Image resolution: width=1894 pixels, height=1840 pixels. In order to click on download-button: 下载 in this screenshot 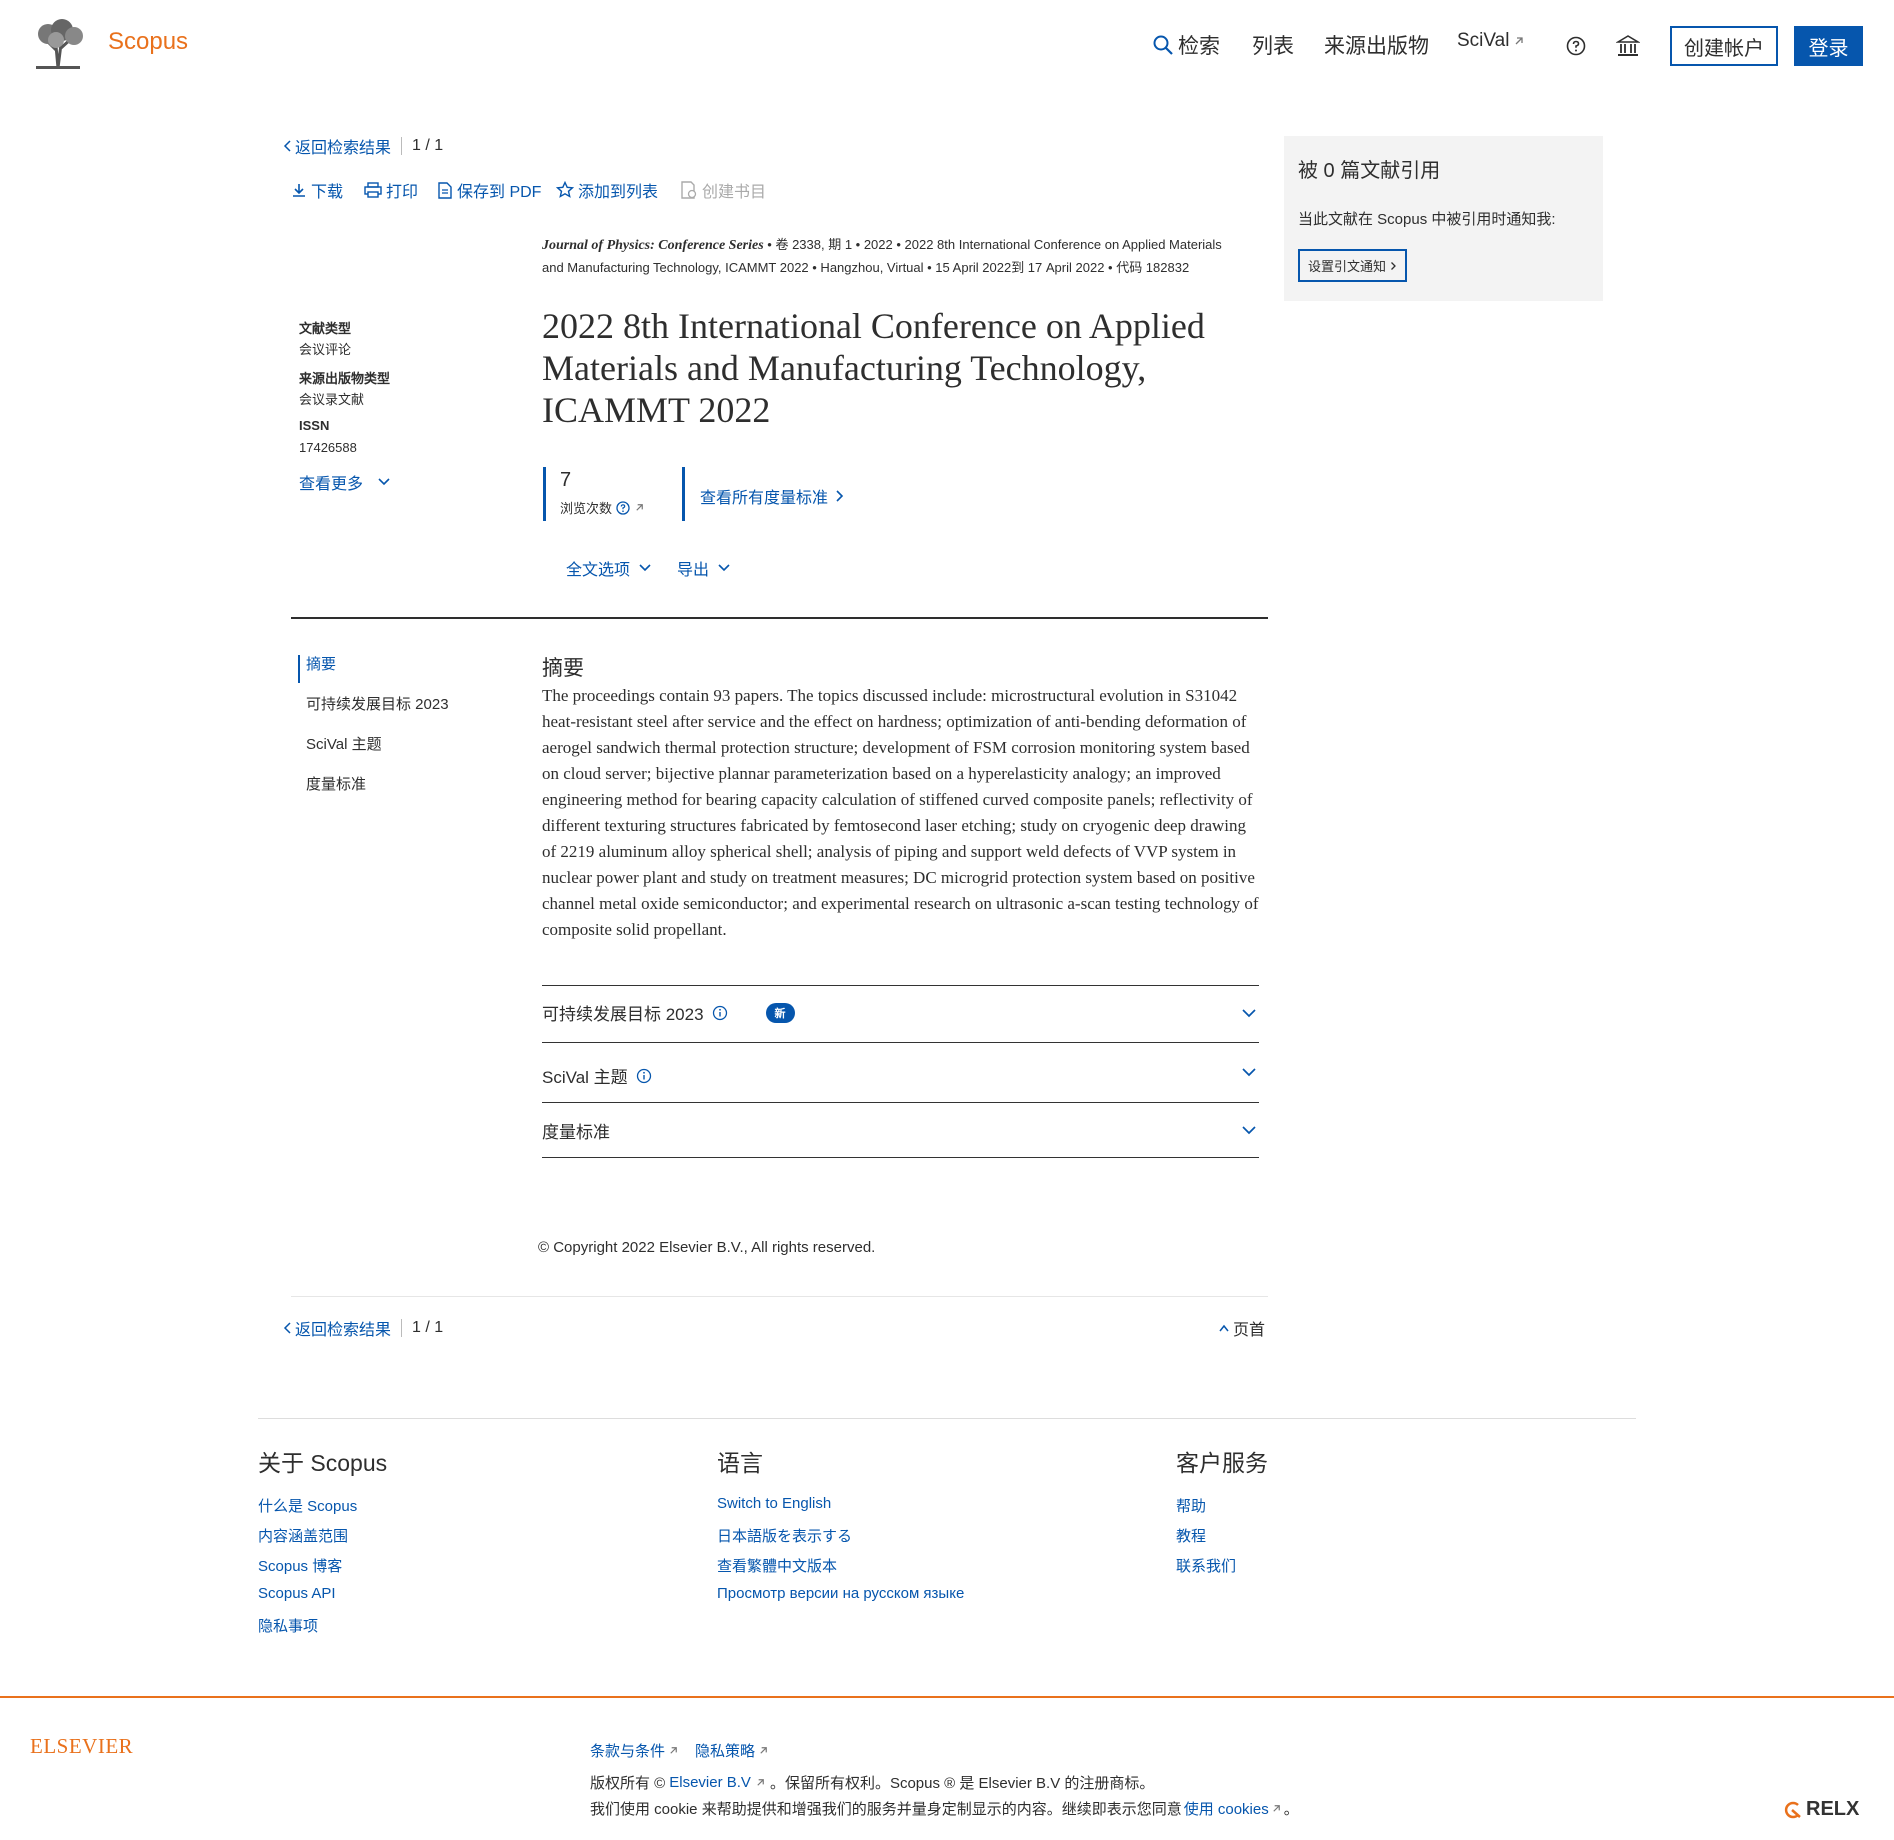, I will do `click(317, 190)`.